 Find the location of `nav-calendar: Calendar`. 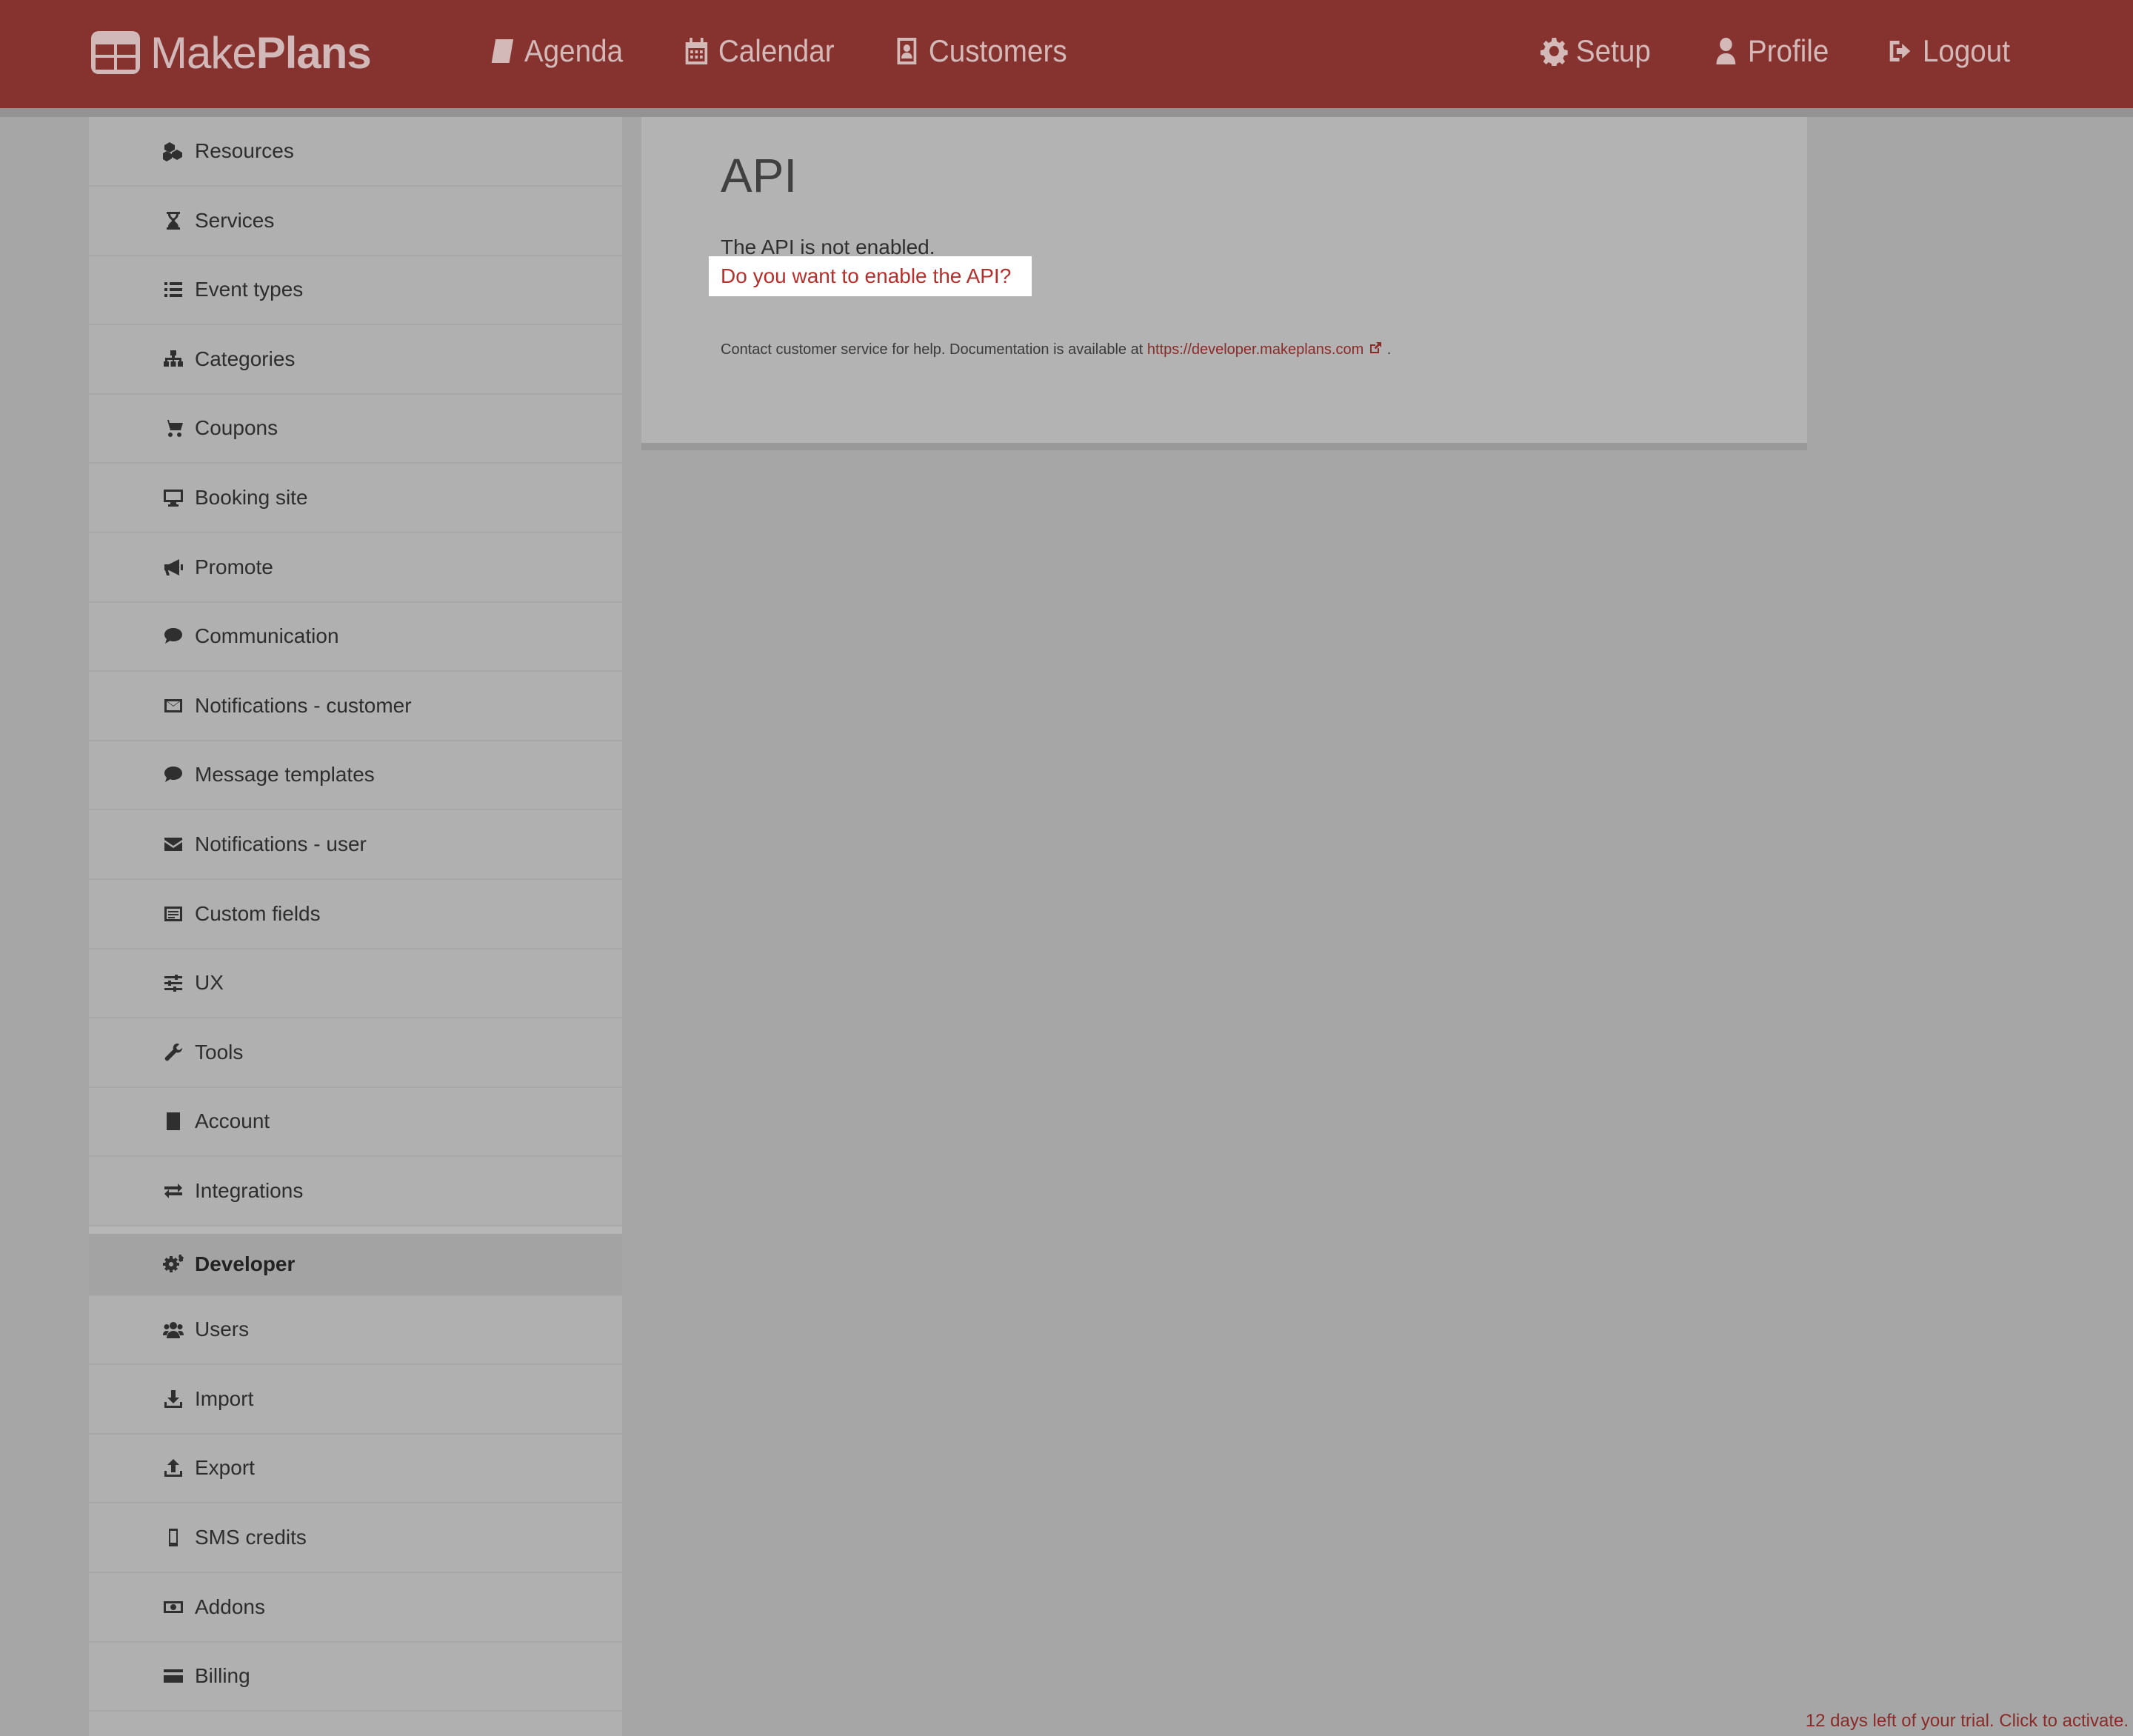

nav-calendar: Calendar is located at coordinates (759, 51).